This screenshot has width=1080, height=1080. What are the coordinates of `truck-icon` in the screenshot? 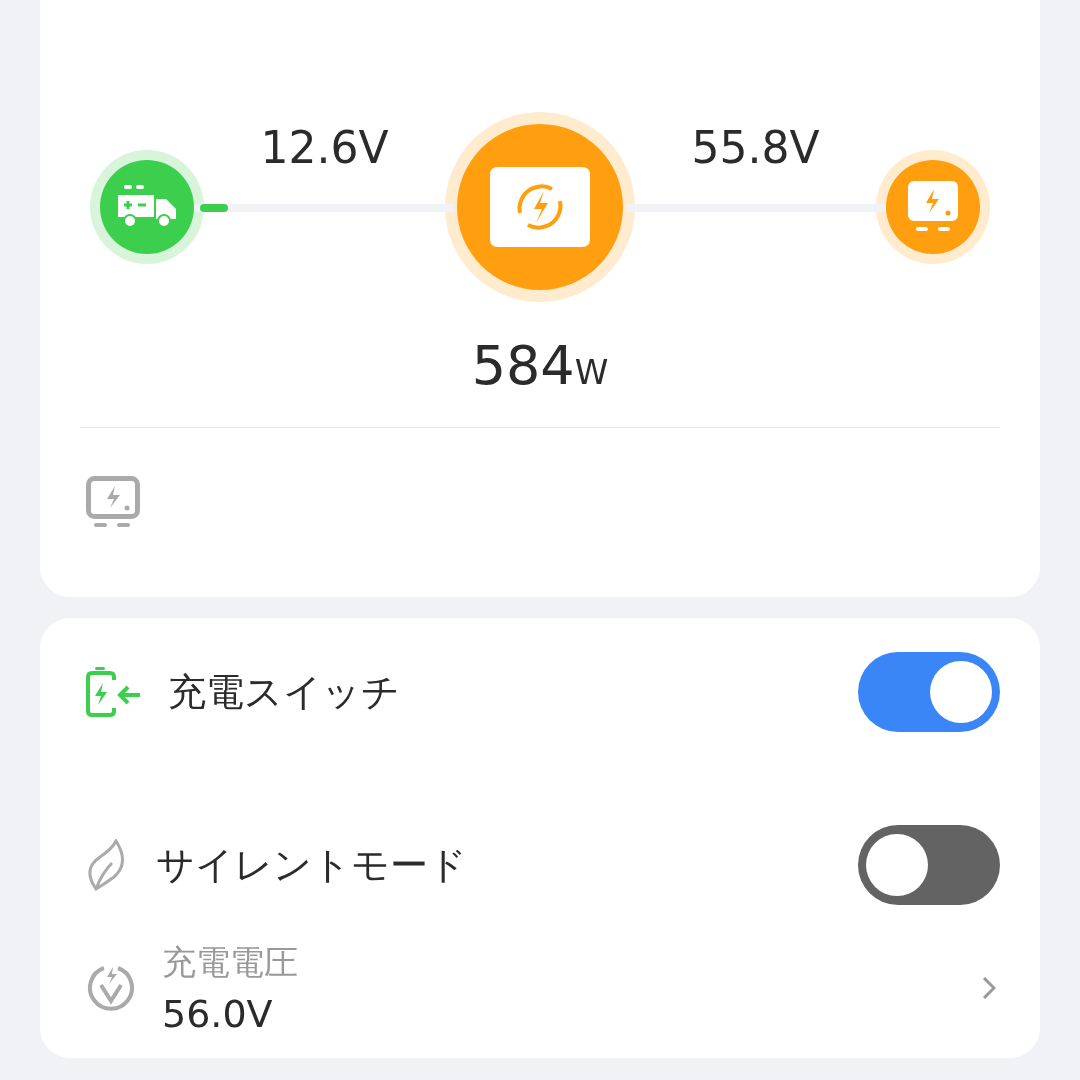 It's located at (147, 207).